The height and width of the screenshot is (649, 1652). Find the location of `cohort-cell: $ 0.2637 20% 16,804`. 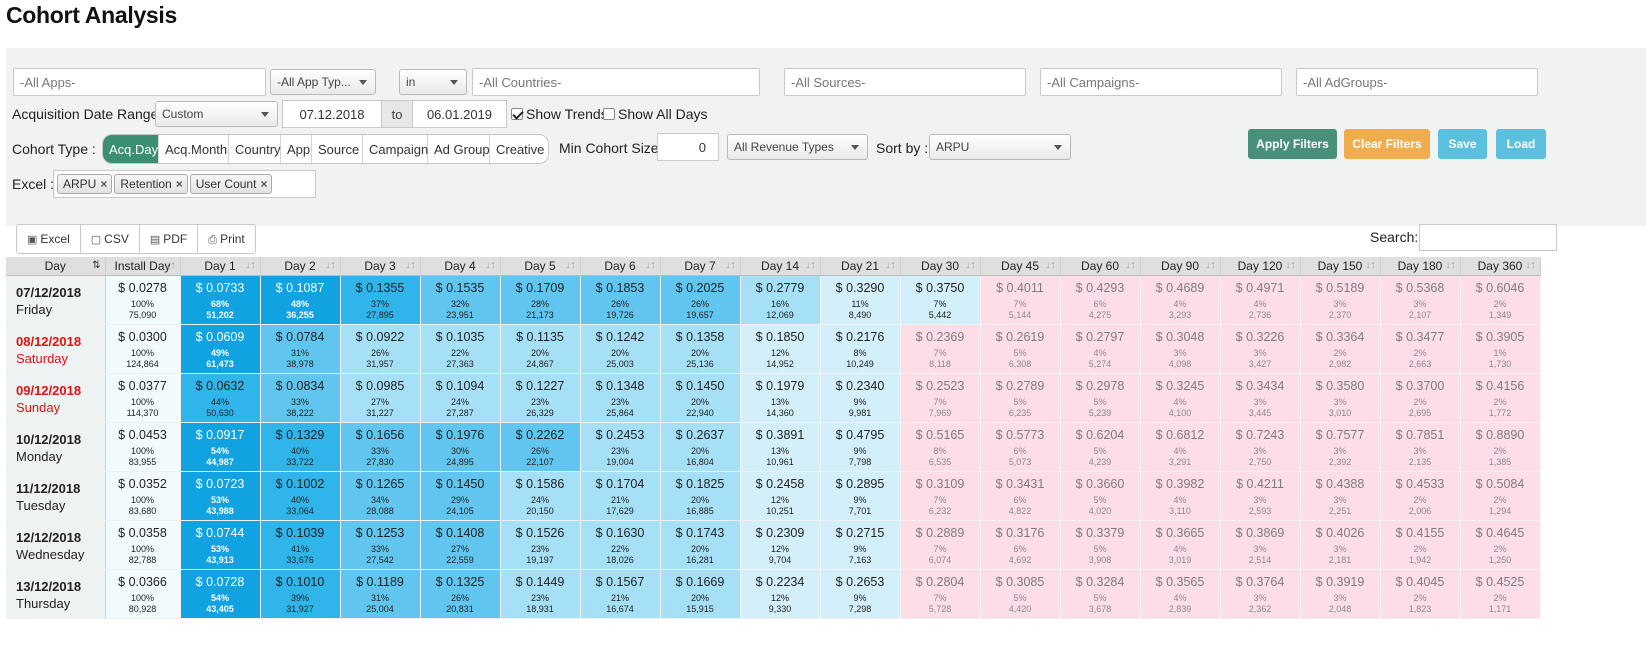

cohort-cell: $ 0.2637 20% 16,804 is located at coordinates (700, 447).